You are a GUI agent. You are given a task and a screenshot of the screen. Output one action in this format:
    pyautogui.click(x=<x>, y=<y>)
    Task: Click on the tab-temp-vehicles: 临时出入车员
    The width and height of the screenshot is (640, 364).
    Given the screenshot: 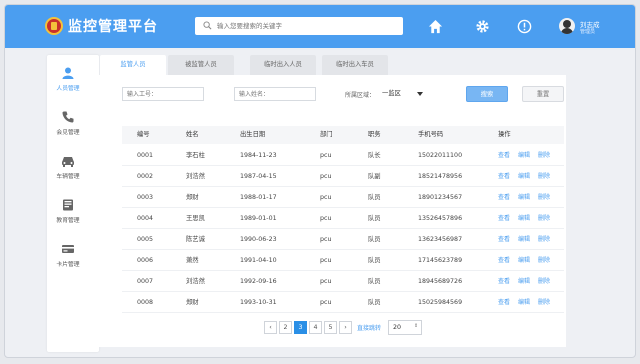 What is the action you would take?
    pyautogui.click(x=355, y=65)
    